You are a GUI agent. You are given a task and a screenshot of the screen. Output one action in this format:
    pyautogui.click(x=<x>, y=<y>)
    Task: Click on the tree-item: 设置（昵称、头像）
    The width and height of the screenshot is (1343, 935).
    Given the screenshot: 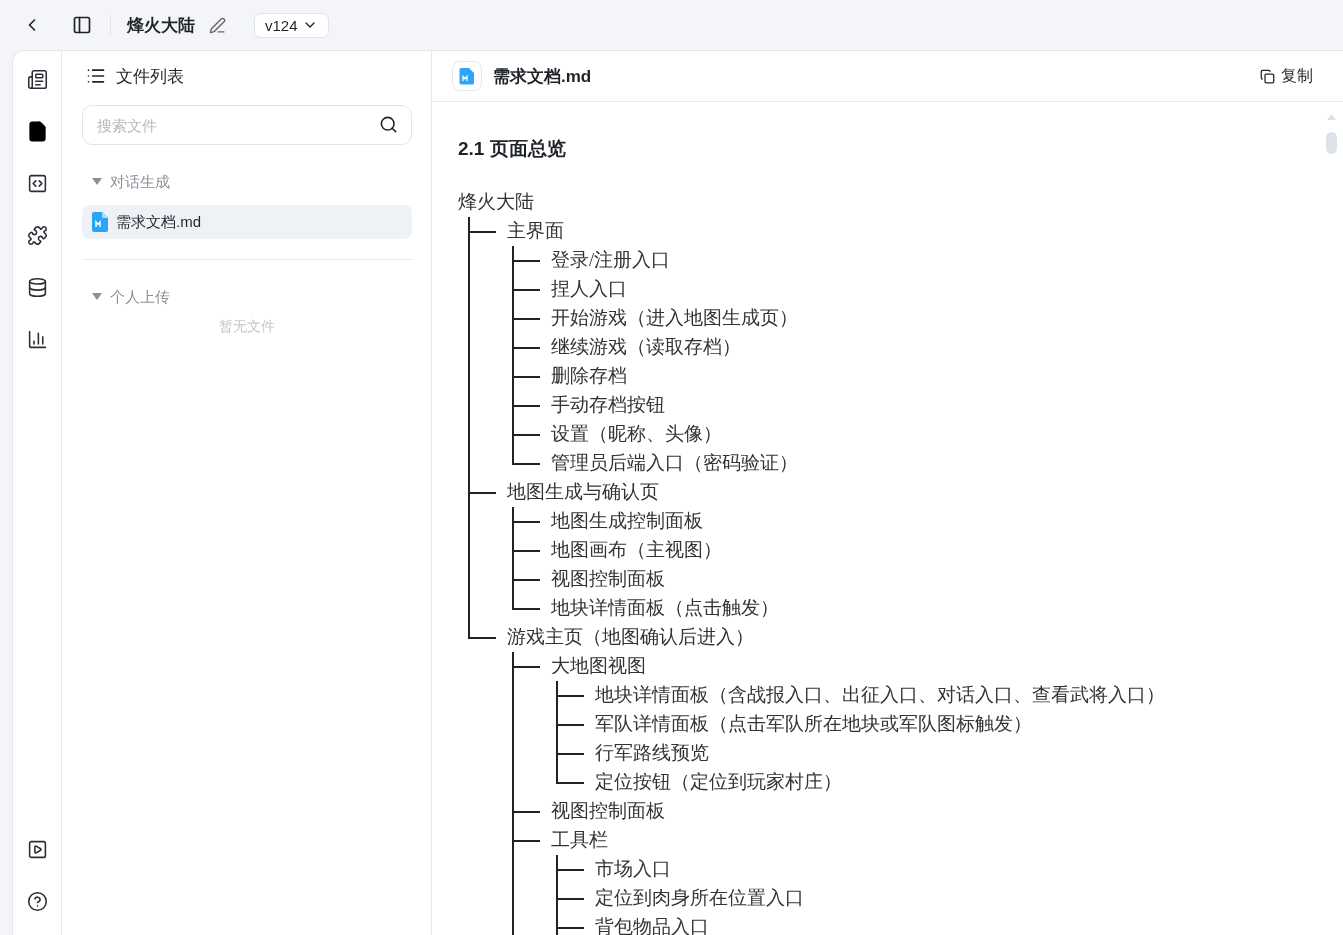 What is the action you would take?
    pyautogui.click(x=636, y=434)
    